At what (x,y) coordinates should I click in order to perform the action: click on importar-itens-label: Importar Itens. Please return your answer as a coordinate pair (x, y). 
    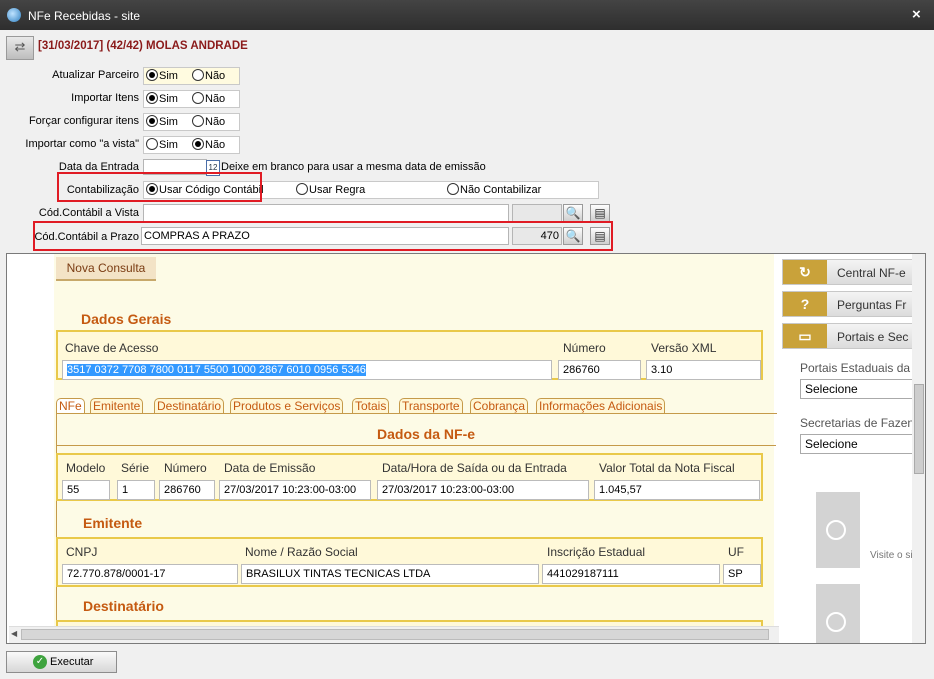
    Looking at the image, I should click on (105, 98).